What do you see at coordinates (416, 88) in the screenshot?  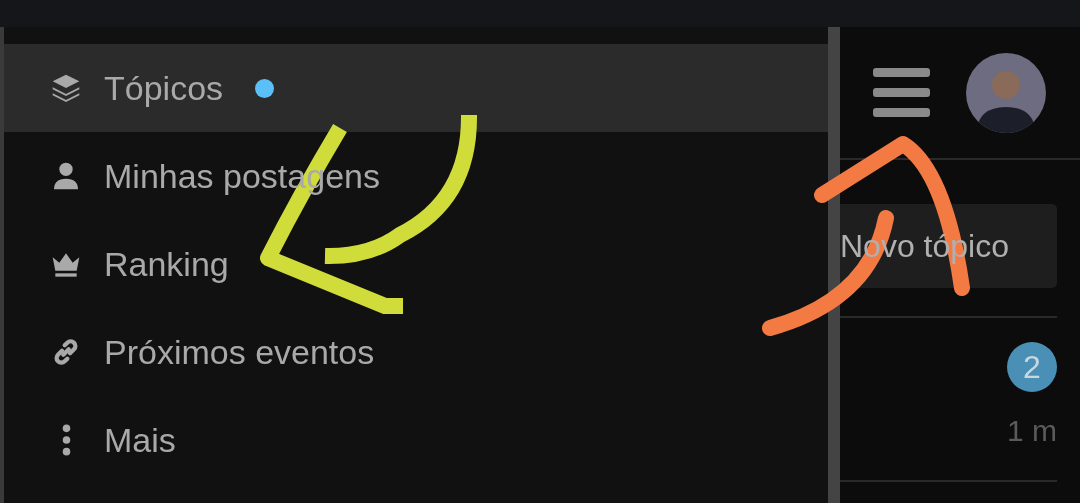 I see `menu-item: Tópicos` at bounding box center [416, 88].